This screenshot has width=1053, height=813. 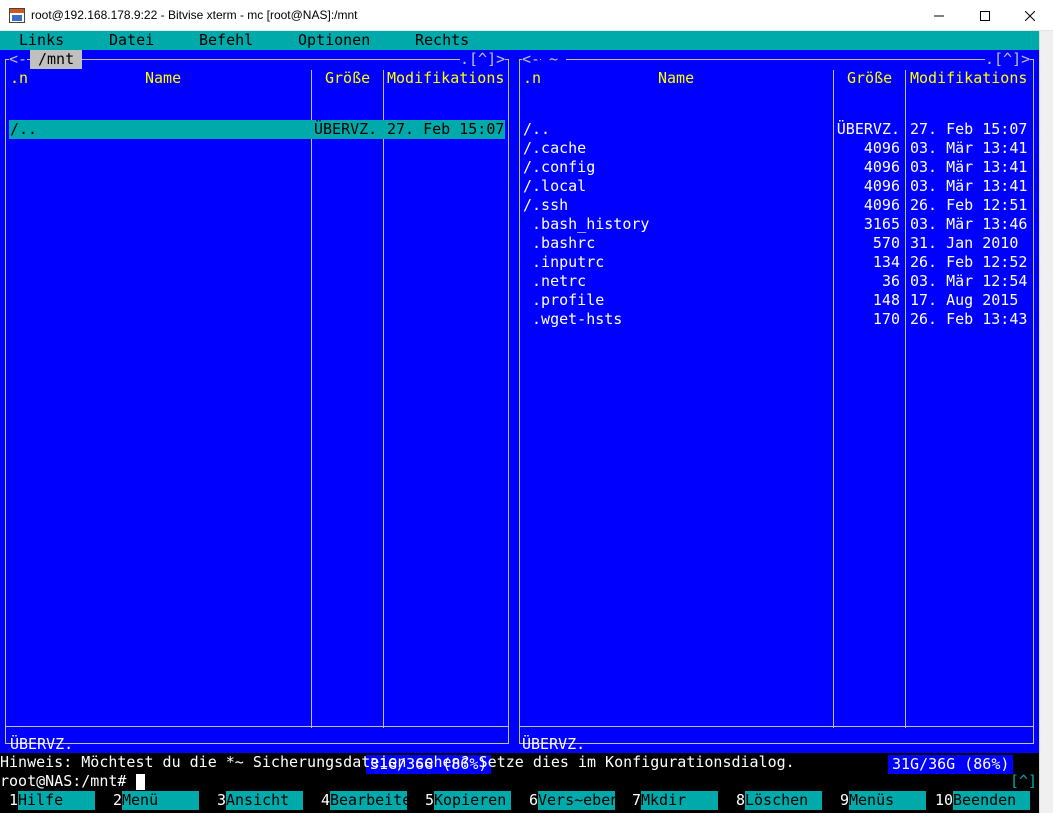 I want to click on text-cursor, so click(x=140, y=782).